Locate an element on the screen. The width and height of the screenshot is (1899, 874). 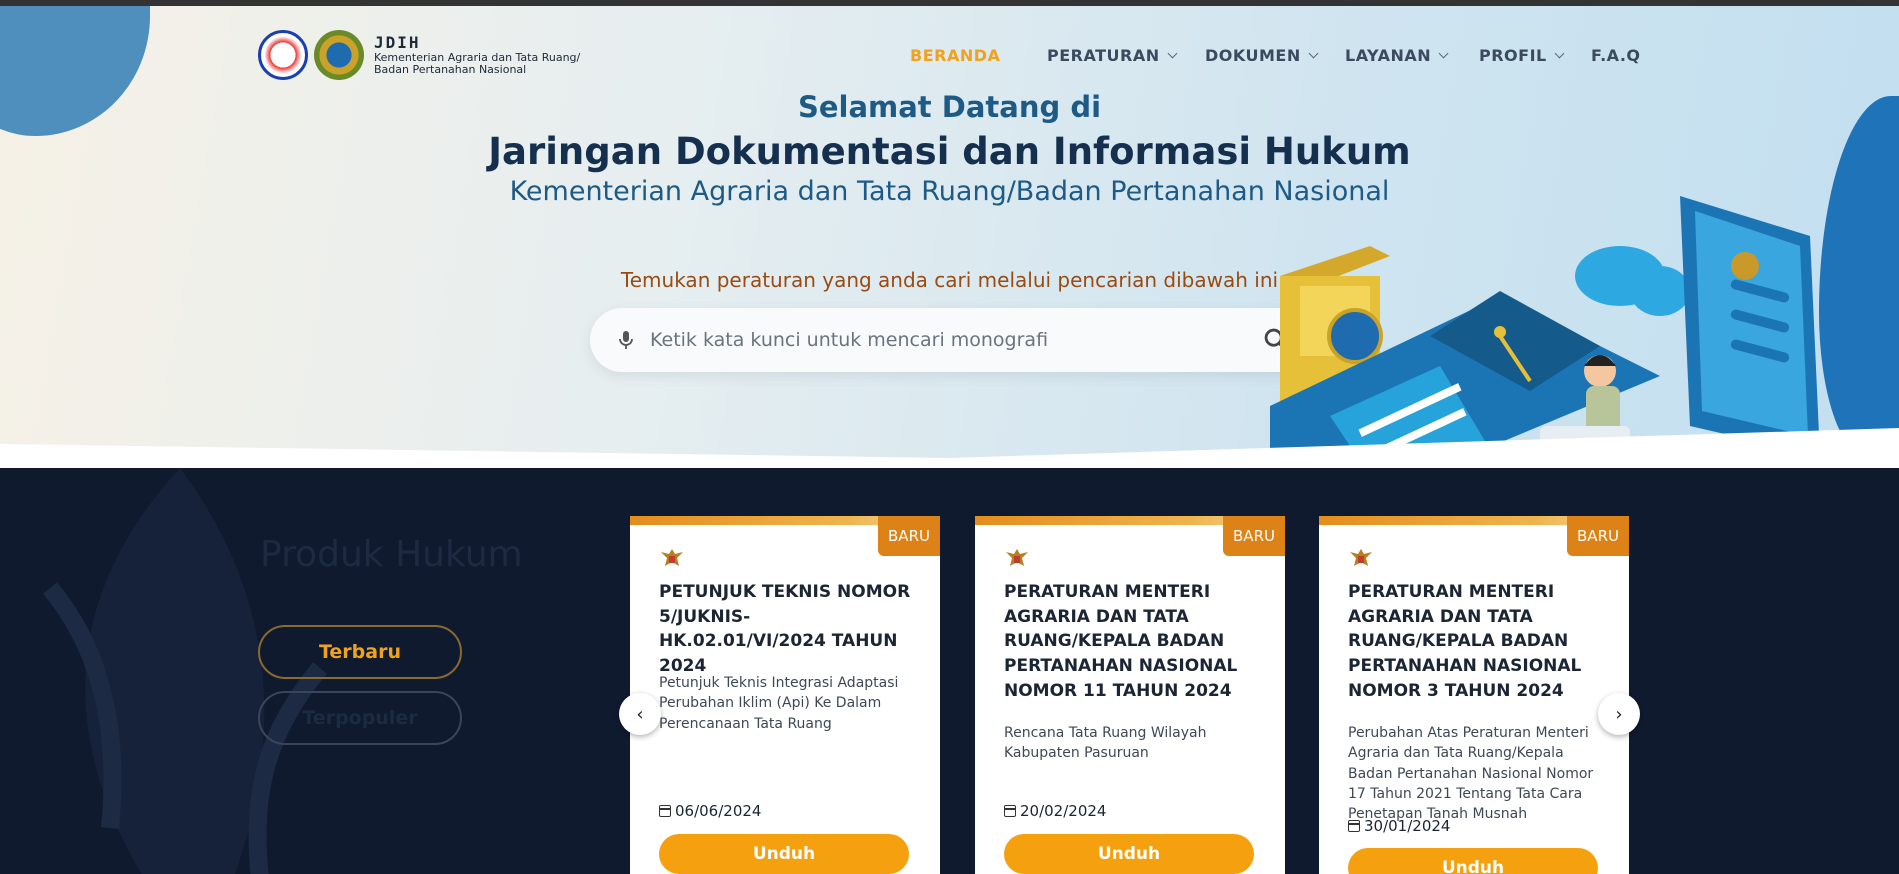
hero-illustration is located at coordinates (1545, 332).